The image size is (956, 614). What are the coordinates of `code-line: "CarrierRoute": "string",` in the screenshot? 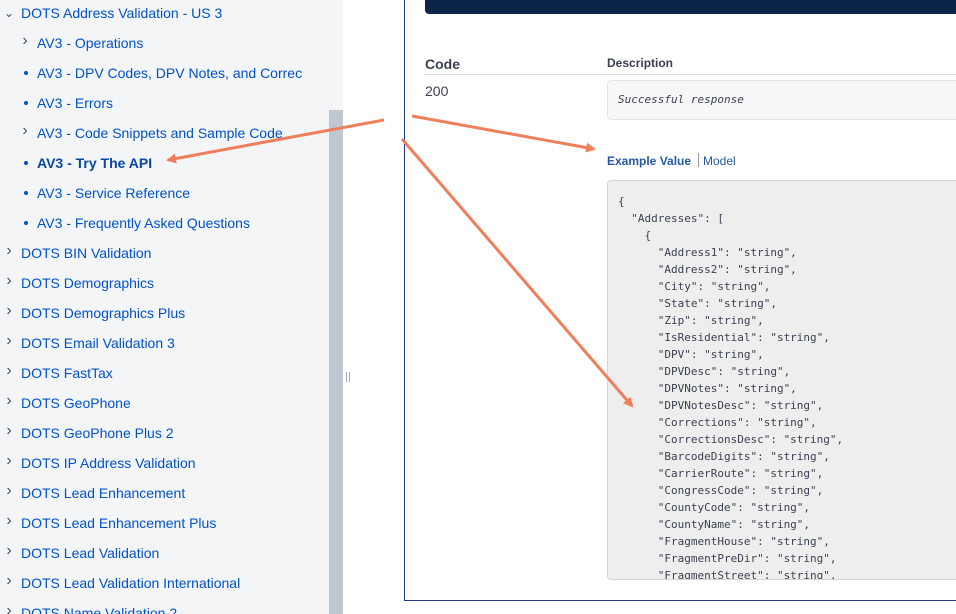 It's located at (721, 473).